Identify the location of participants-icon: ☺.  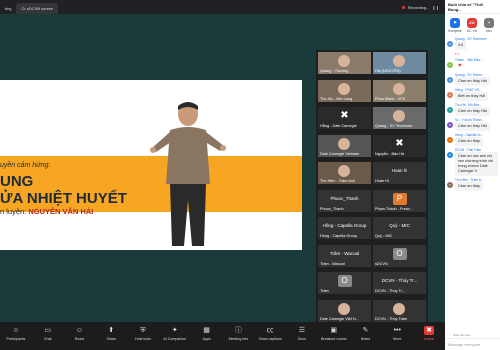
(16, 330).